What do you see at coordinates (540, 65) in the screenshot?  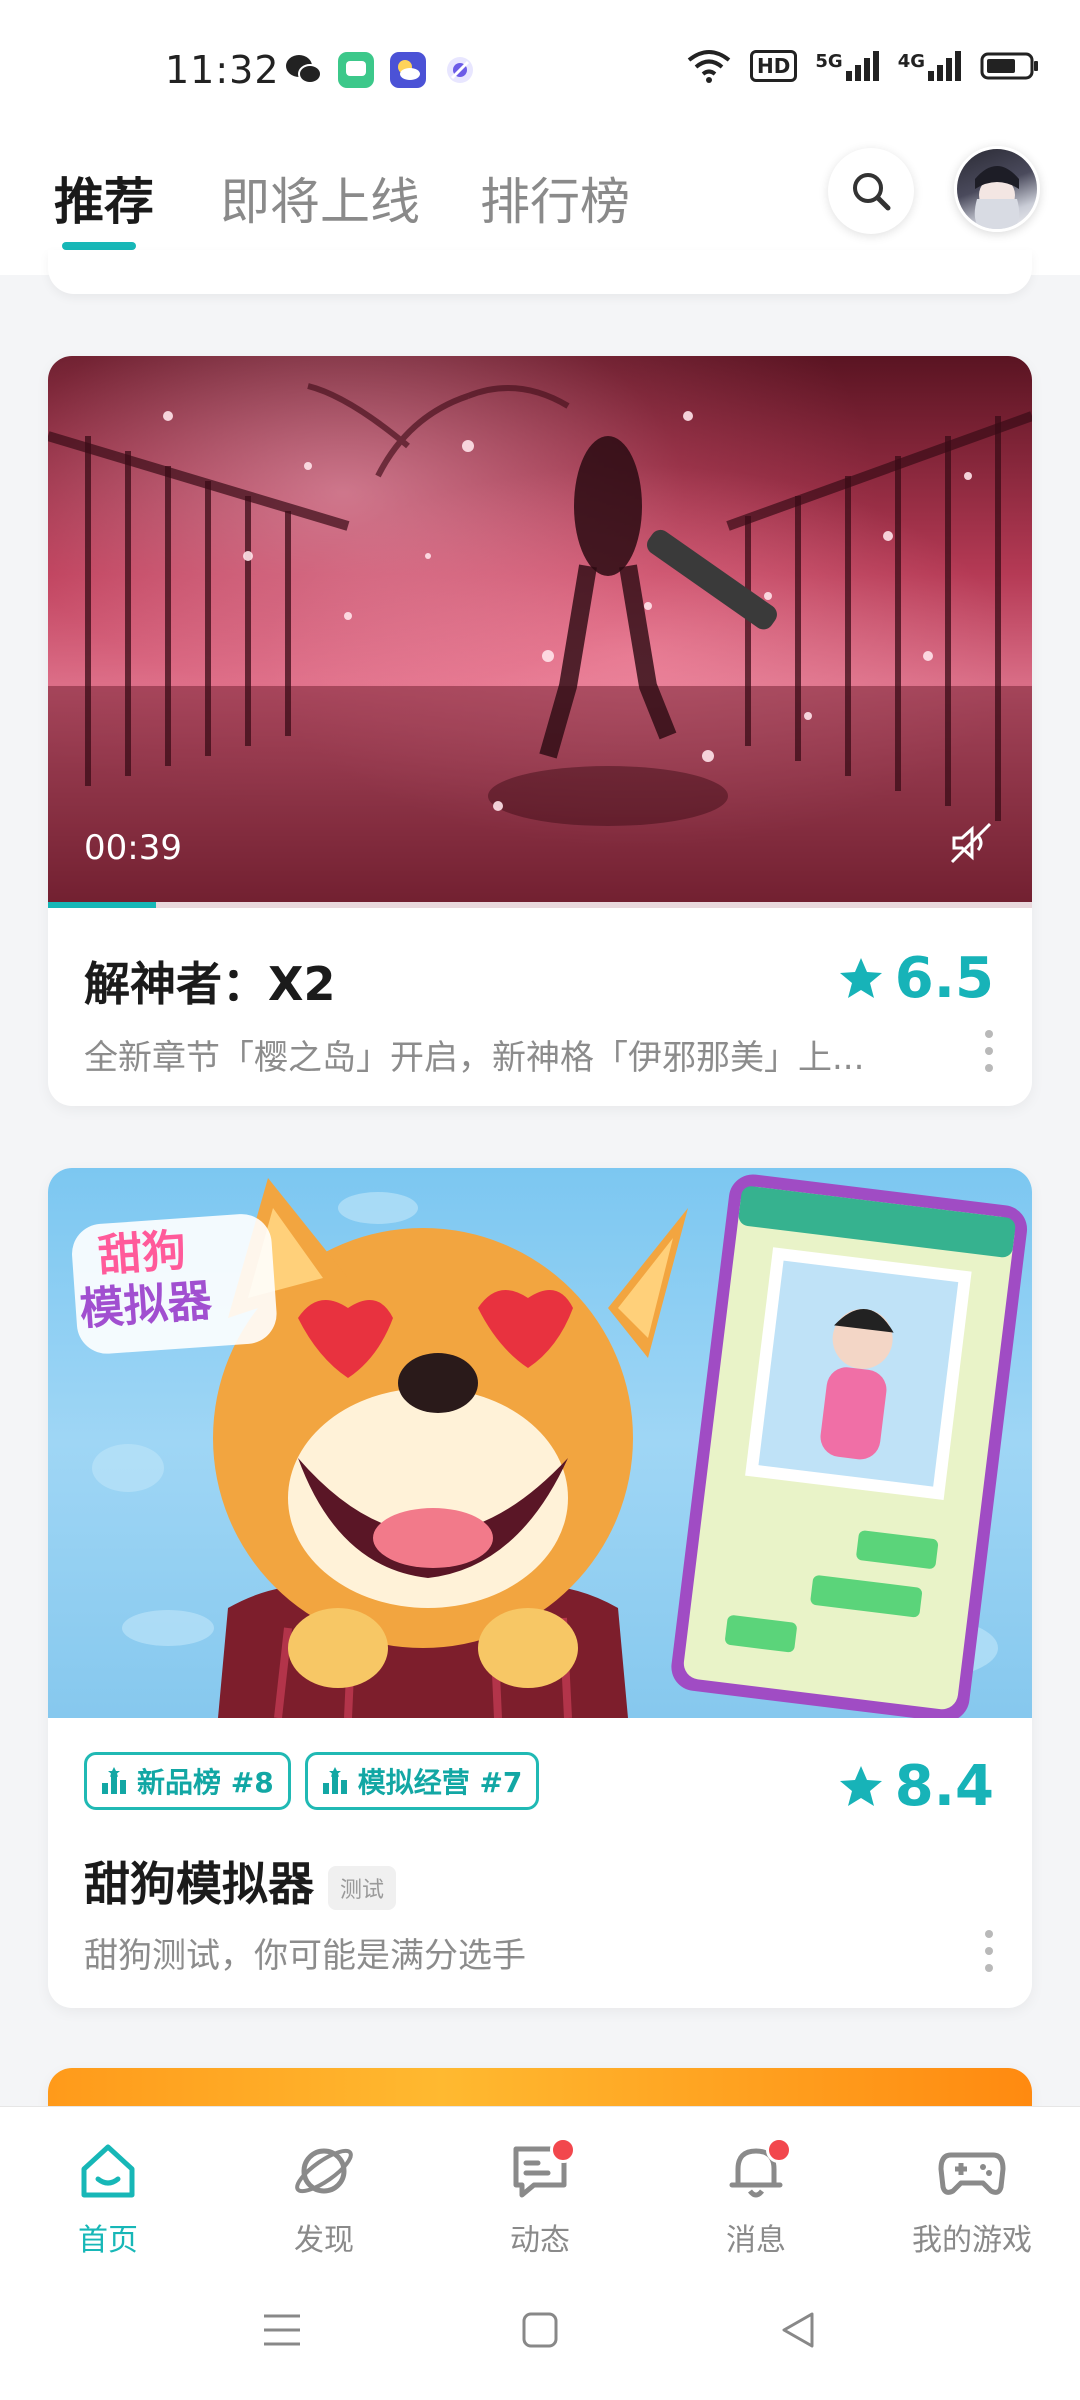 I see `status-bar: 11:32 HD 5G 4G` at bounding box center [540, 65].